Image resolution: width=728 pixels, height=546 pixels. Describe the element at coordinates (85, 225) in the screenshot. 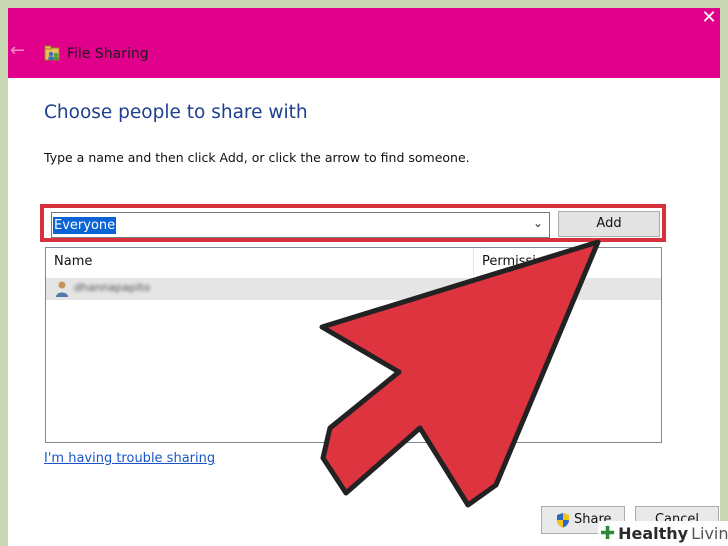

I see `name-input-value: Everyone` at that location.